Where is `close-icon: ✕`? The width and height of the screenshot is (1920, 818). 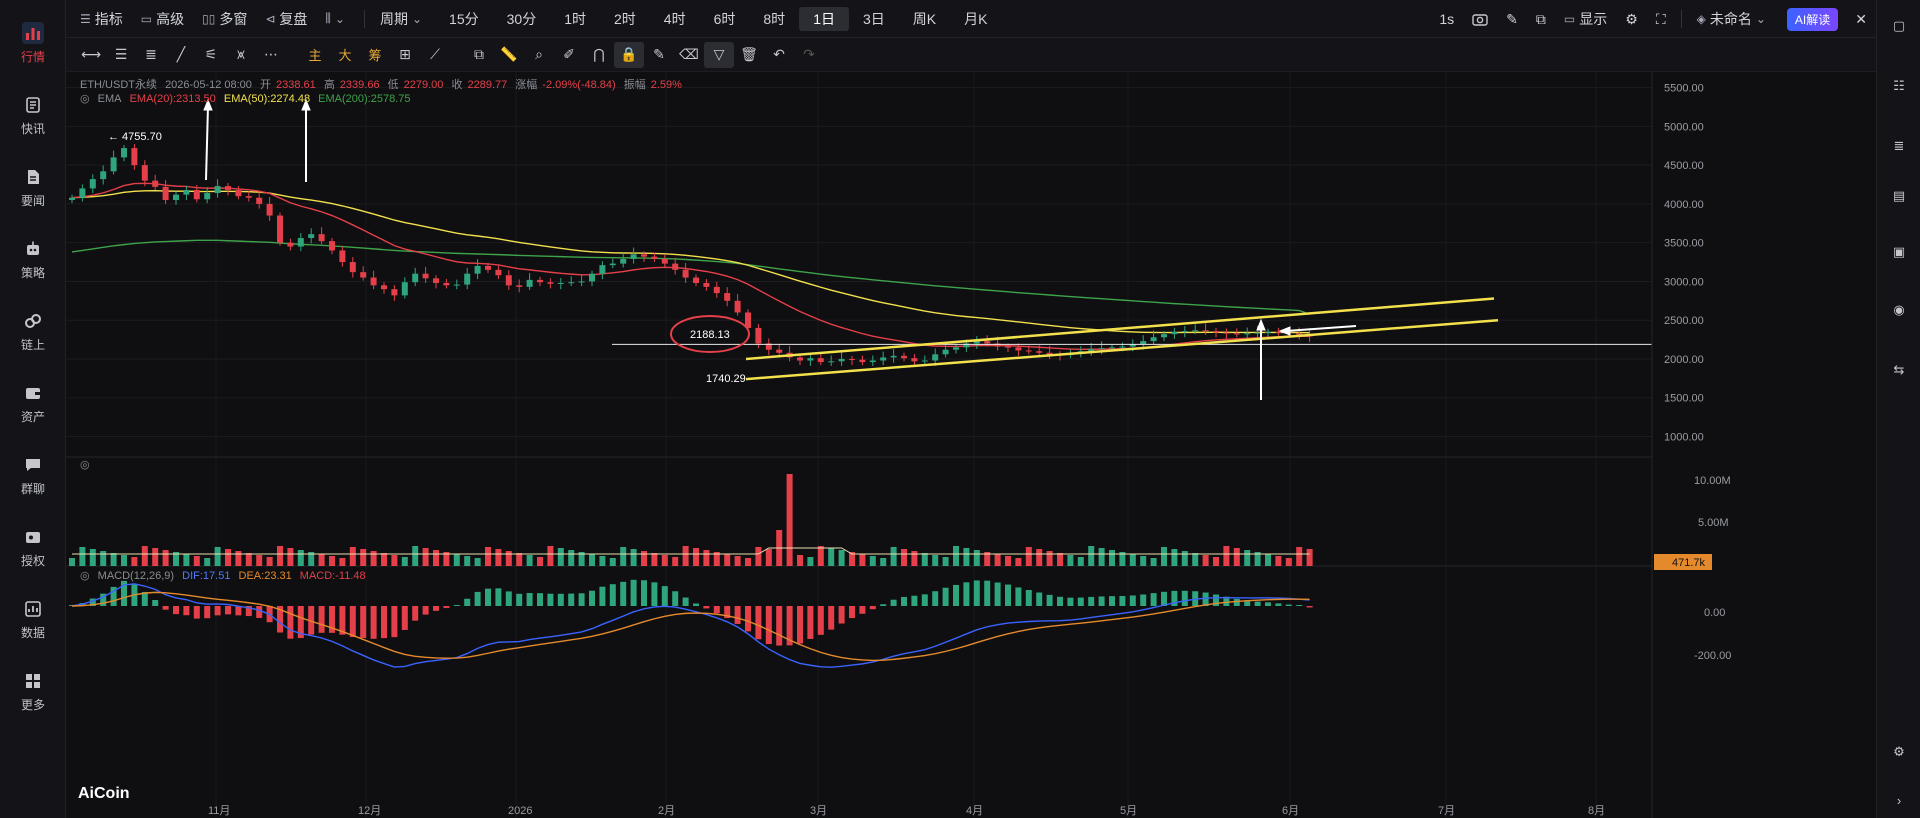 close-icon: ✕ is located at coordinates (1861, 19).